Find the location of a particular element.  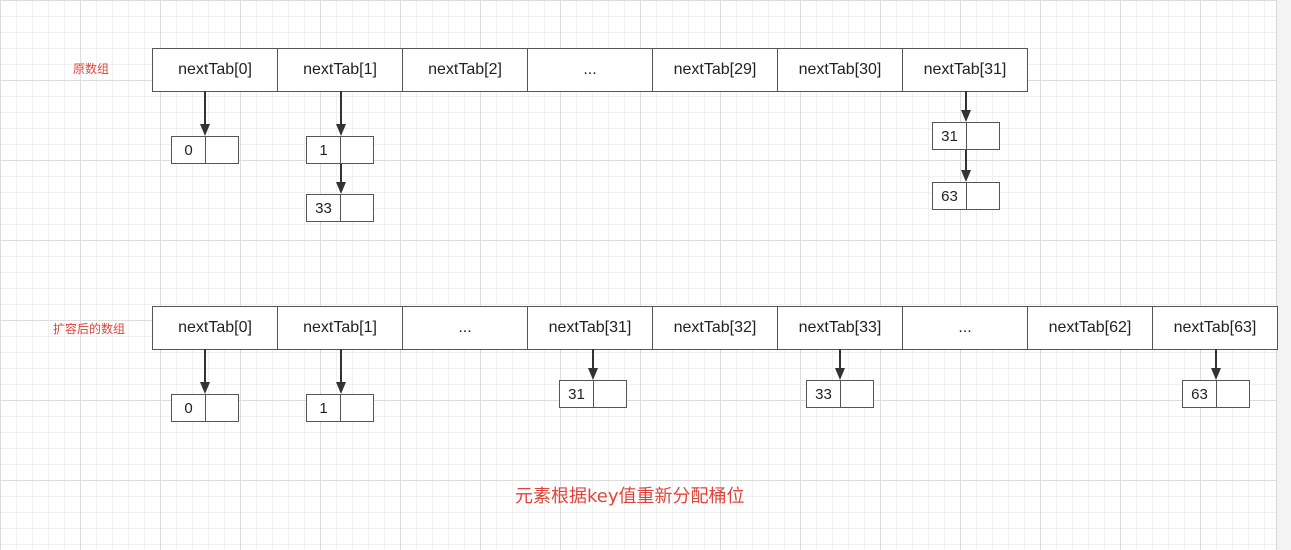

expanded-cell-4: nextTab[32] is located at coordinates (715, 328).